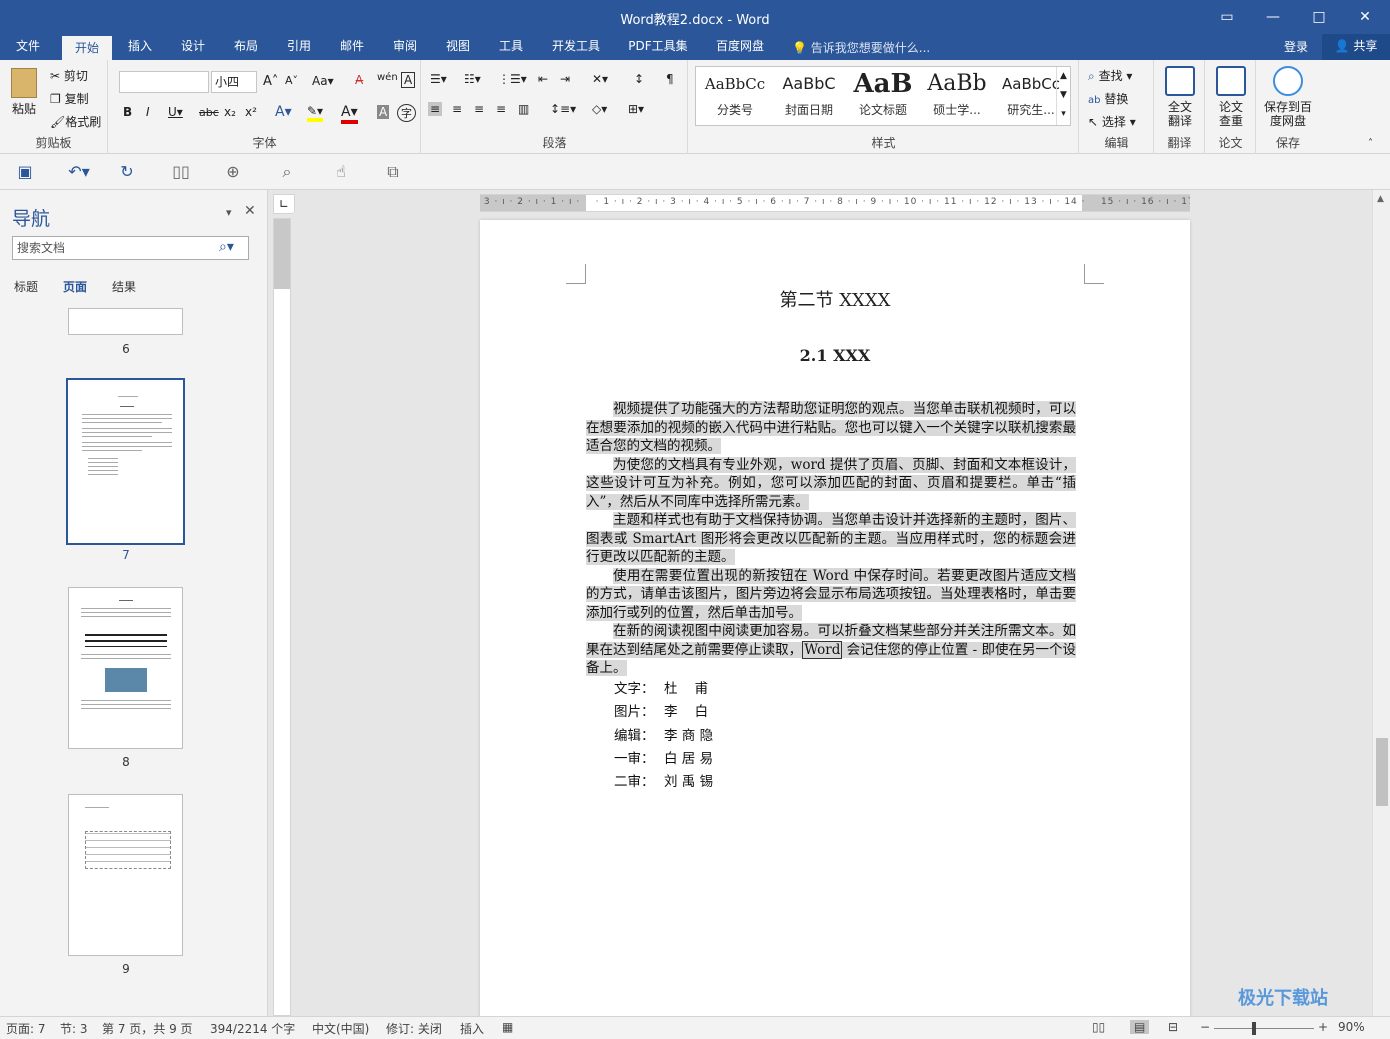 The image size is (1390, 1039). Describe the element at coordinates (125, 461) in the screenshot. I see `page-thumbnail-selected` at that location.